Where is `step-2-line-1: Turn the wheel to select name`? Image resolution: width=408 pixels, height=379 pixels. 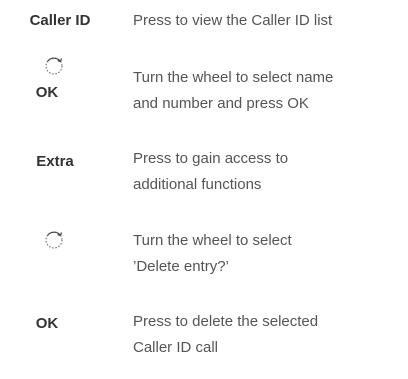
step-2-line-1: Turn the wheel to select name is located at coordinates (233, 77).